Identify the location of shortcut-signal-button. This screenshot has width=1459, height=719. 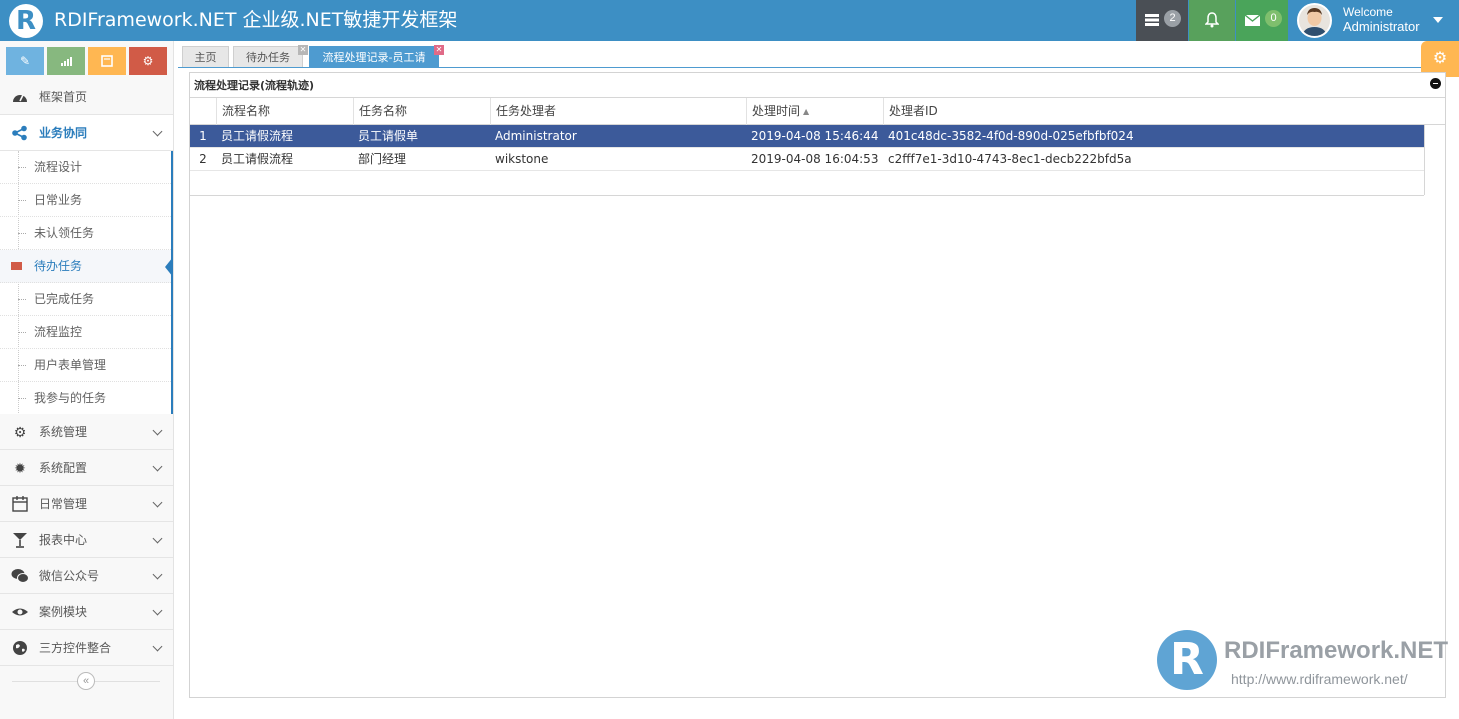
(66, 61).